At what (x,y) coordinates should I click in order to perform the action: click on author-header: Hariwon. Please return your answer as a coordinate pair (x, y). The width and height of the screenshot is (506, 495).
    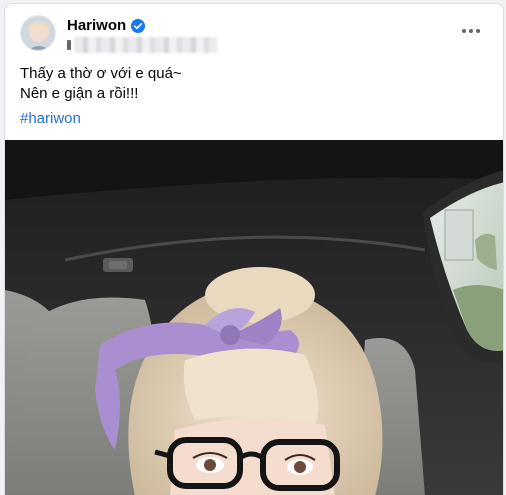
    Looking at the image, I should click on (106, 25).